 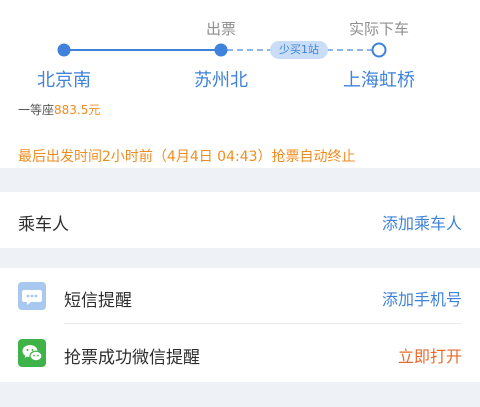 I want to click on wechat-icon, so click(x=32, y=353).